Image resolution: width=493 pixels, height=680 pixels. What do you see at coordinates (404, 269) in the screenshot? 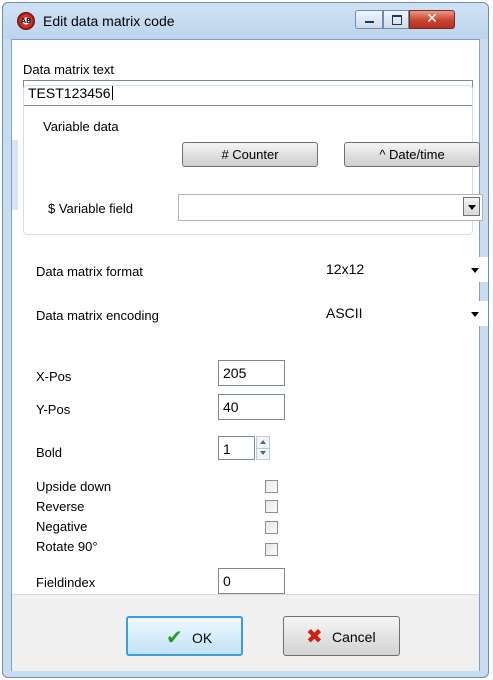
I see `format-select: 12x12` at bounding box center [404, 269].